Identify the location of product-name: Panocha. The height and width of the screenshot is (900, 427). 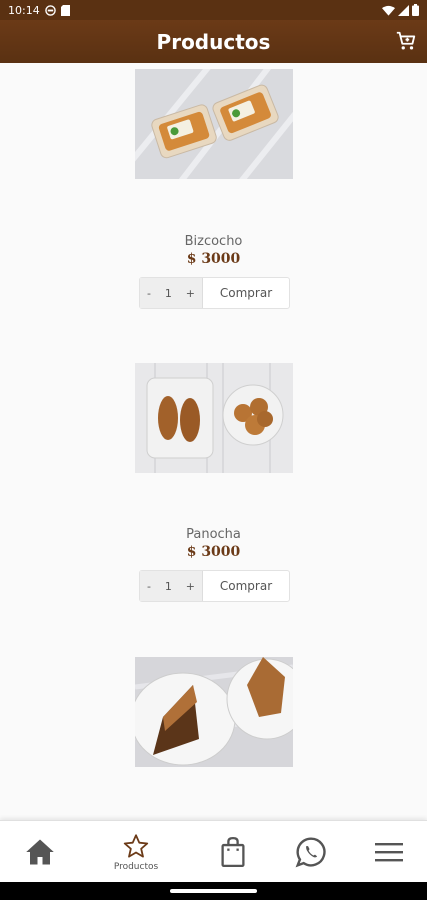
(213, 534).